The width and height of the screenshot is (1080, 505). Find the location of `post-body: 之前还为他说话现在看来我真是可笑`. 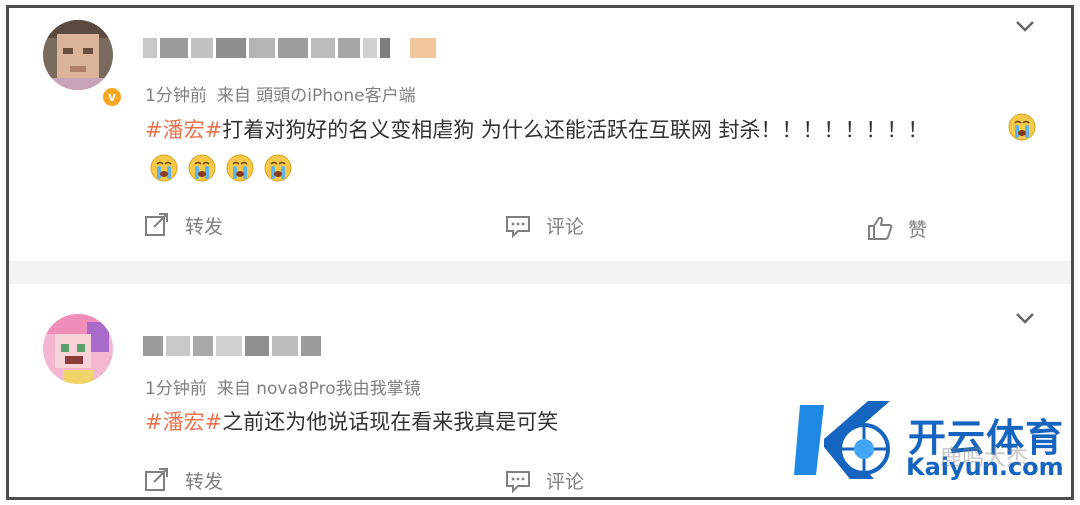

post-body: 之前还为他说话现在看来我真是可笑 is located at coordinates (390, 422).